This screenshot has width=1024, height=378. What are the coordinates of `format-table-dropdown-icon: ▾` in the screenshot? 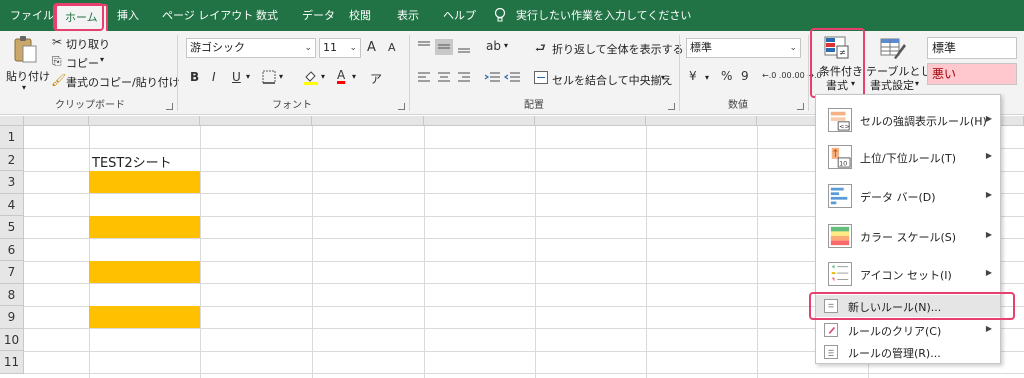 It's located at (917, 83).